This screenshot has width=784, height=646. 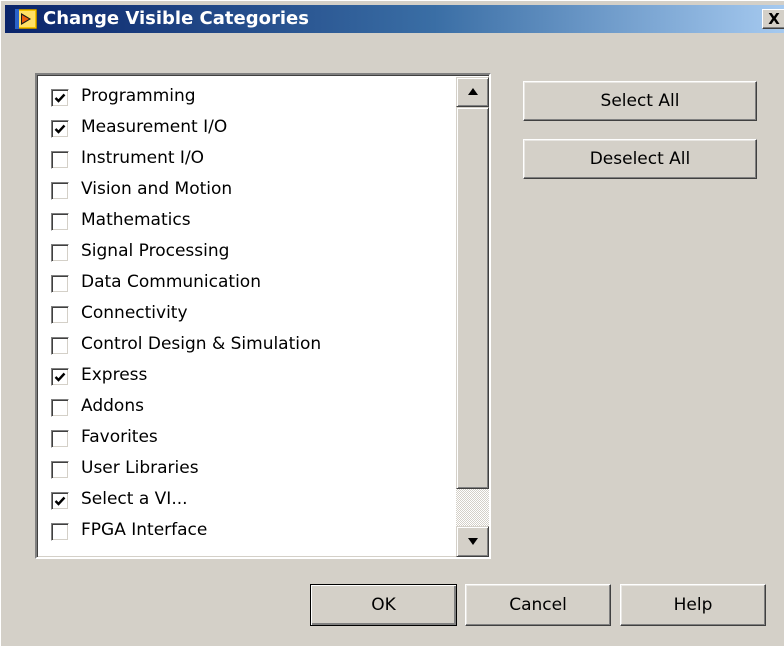 What do you see at coordinates (176, 18) in the screenshot?
I see `dialog-title: Change Visible Categories` at bounding box center [176, 18].